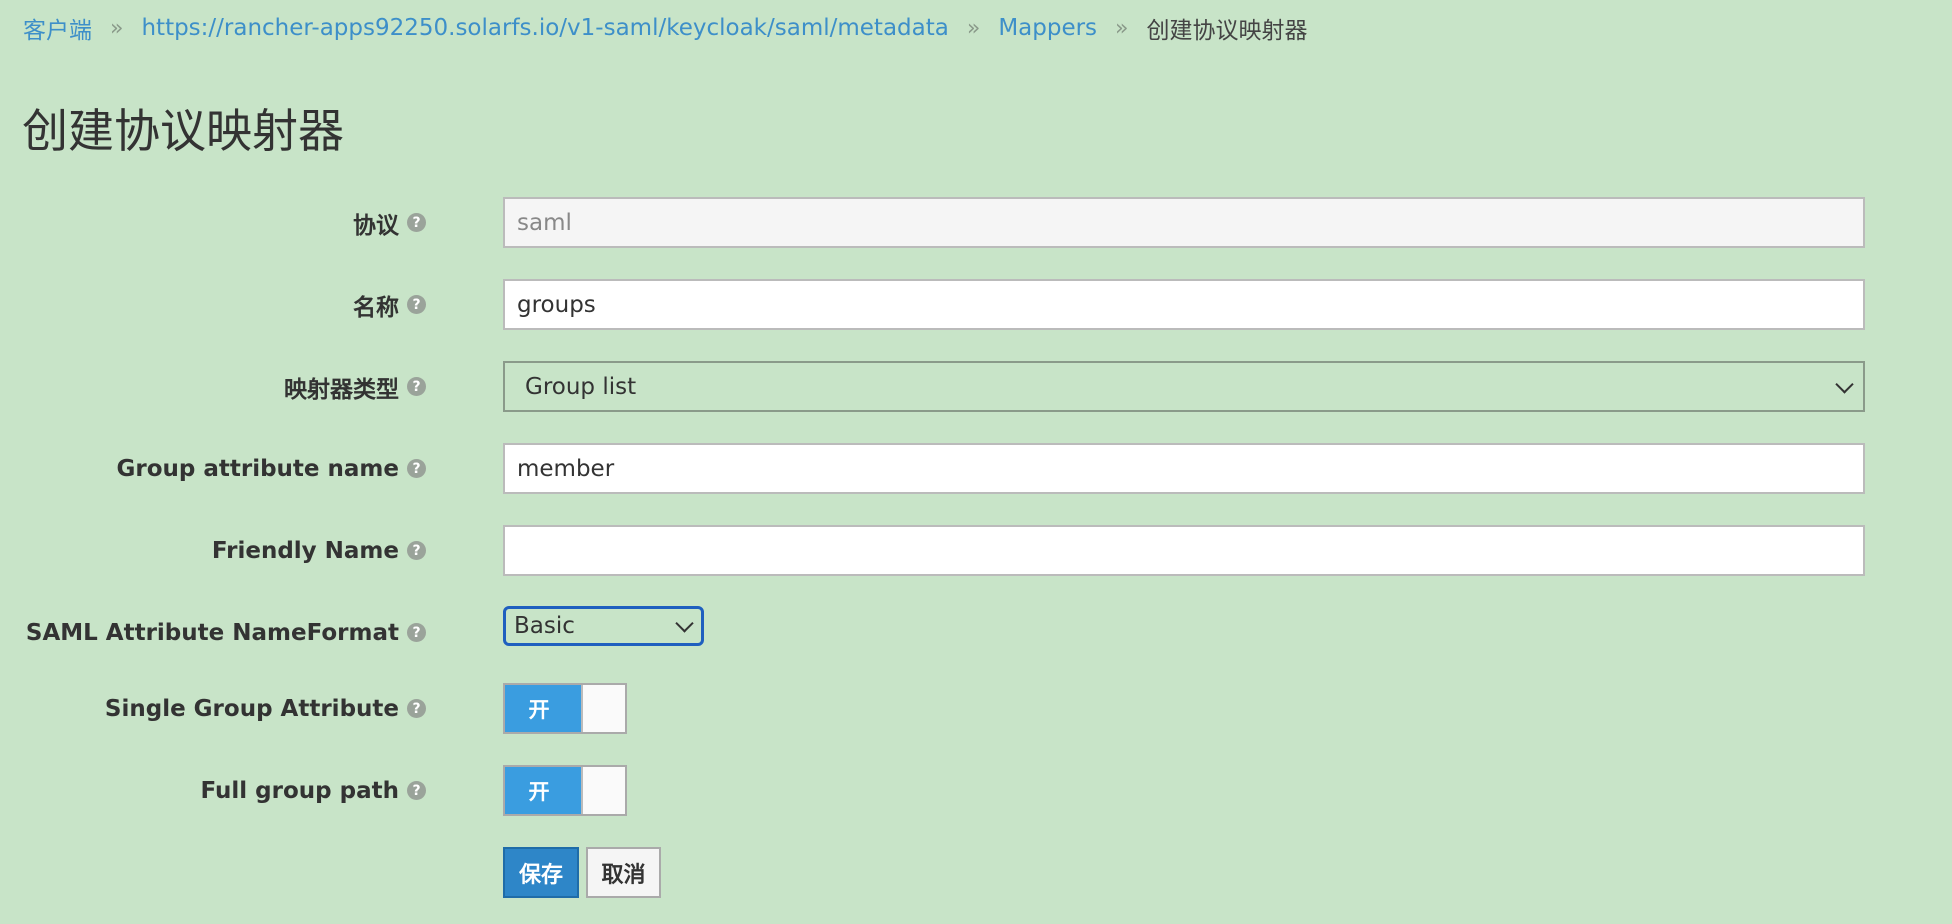 This screenshot has height=924, width=1952. What do you see at coordinates (251, 708) in the screenshot?
I see `single-group-attribute-label: Single Group Attribute` at bounding box center [251, 708].